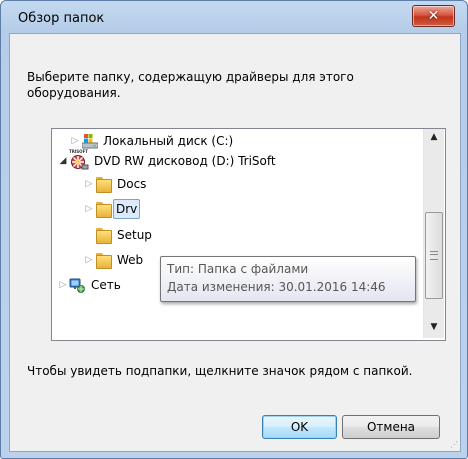 This screenshot has height=459, width=468. What do you see at coordinates (168, 141) in the screenshot?
I see `tree-item-label: Локальный диск (C:)` at bounding box center [168, 141].